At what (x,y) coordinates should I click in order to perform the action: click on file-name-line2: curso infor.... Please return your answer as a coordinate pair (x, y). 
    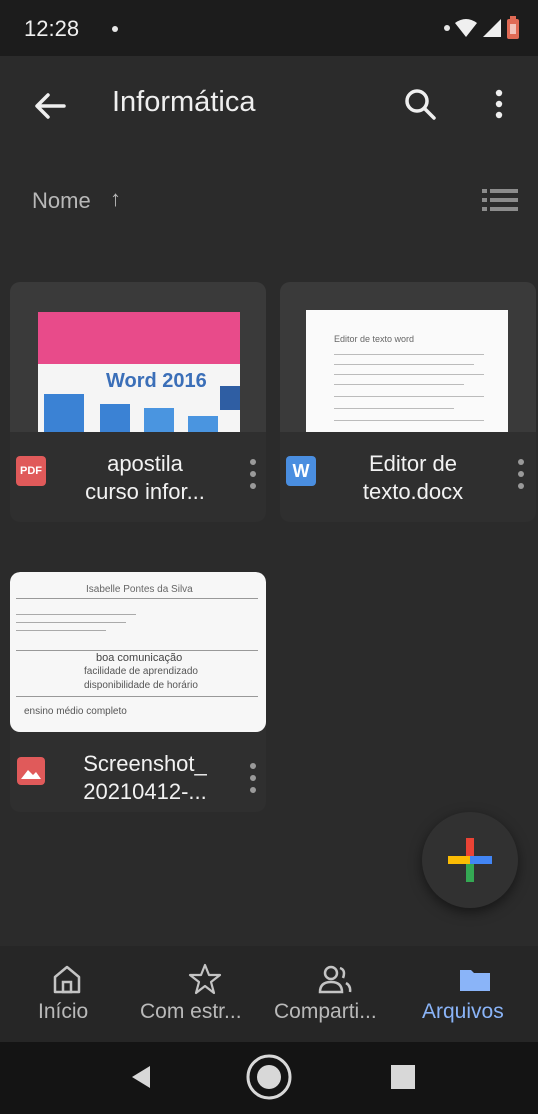
    Looking at the image, I should click on (145, 492).